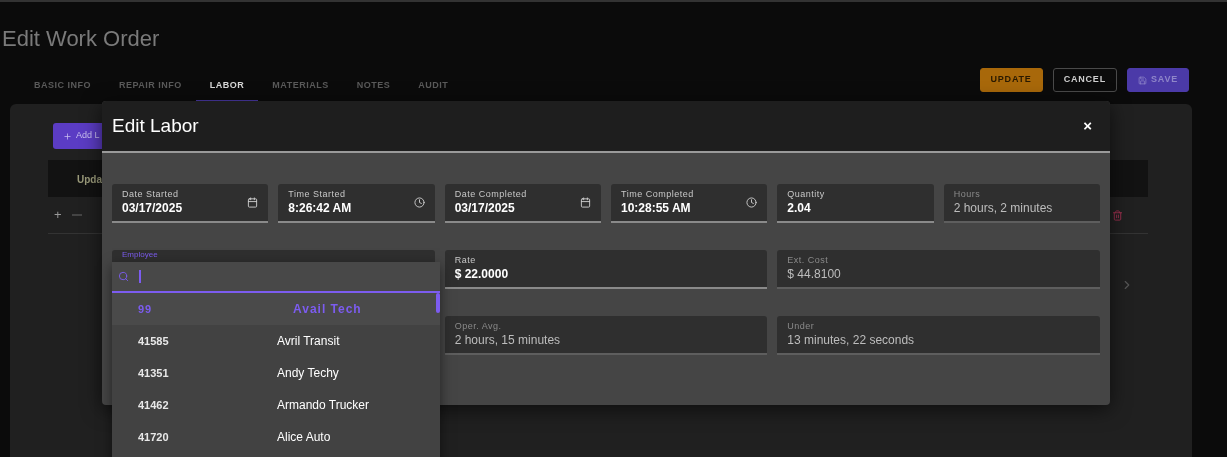  Describe the element at coordinates (67, 136) in the screenshot. I see `plus-icon` at that location.